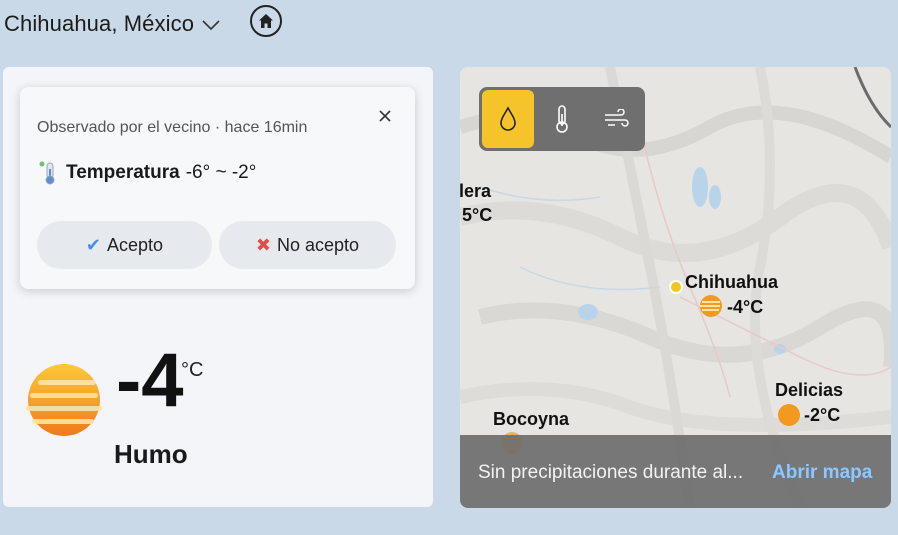  I want to click on map-layer-selector, so click(562, 119).